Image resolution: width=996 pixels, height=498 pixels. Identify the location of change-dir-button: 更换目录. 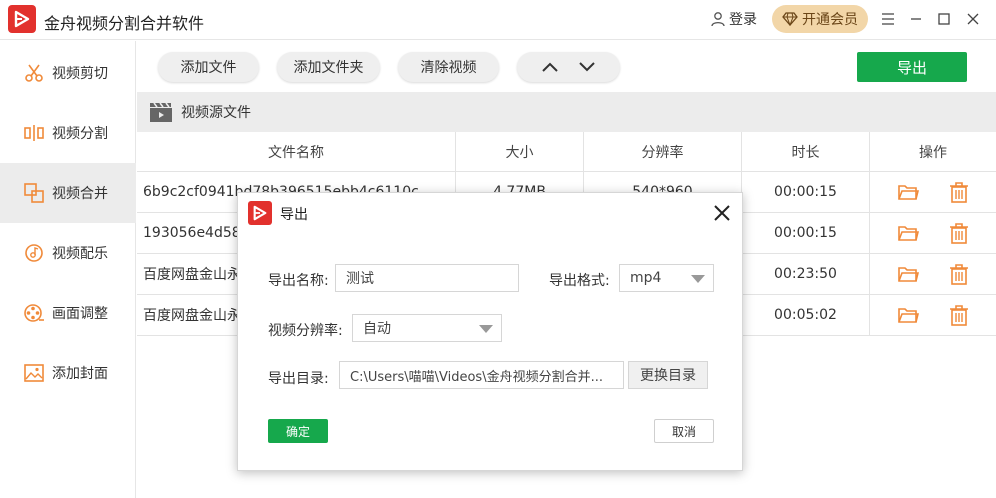
(668, 375).